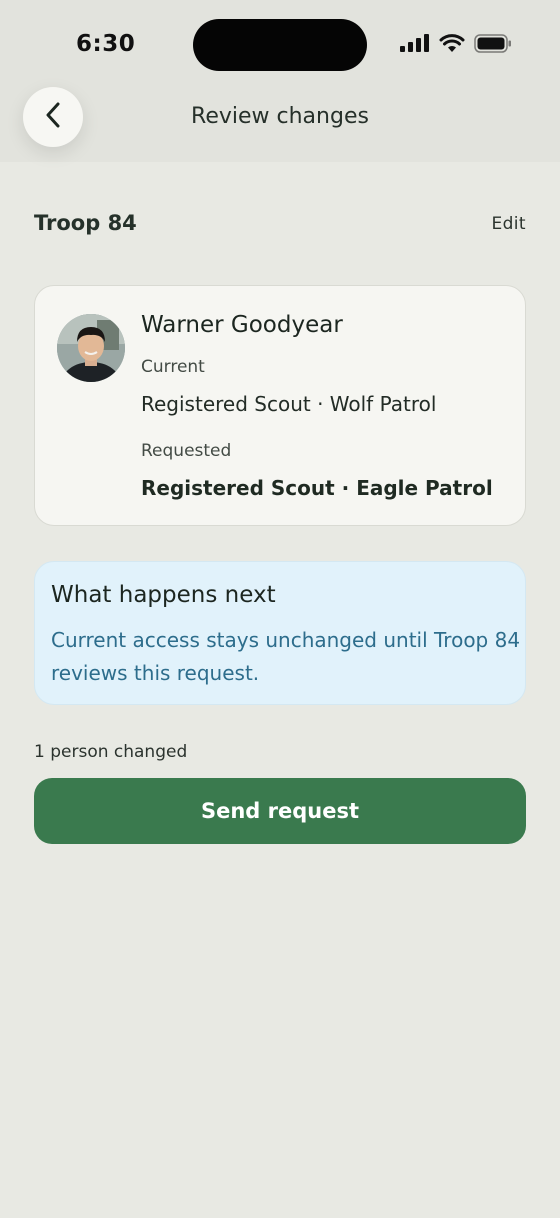 The height and width of the screenshot is (1218, 560). Describe the element at coordinates (163, 595) in the screenshot. I see `info-title: What happens next` at that location.